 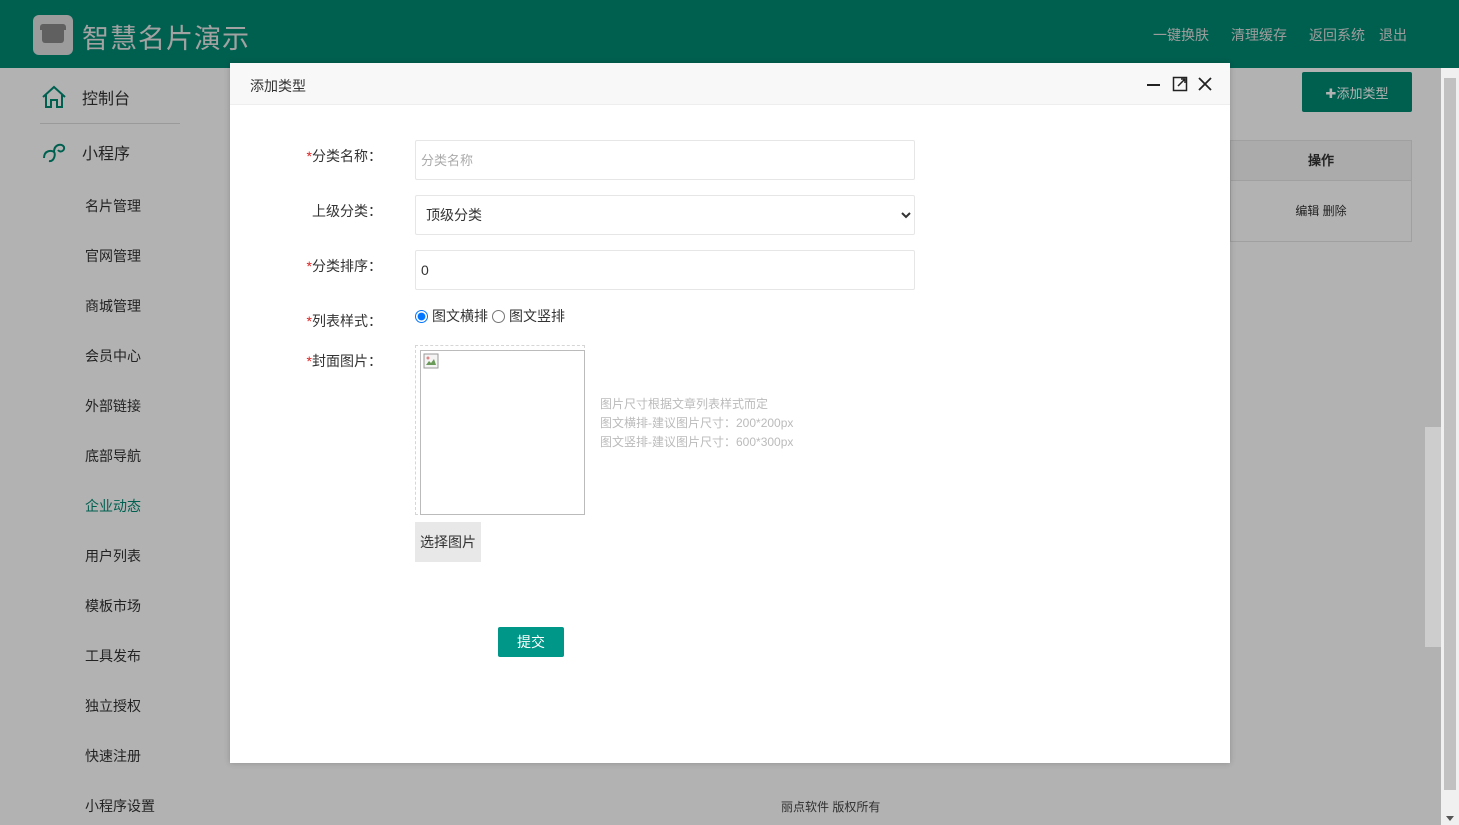 I want to click on parent-category-select: 顶级分类, so click(x=665, y=215).